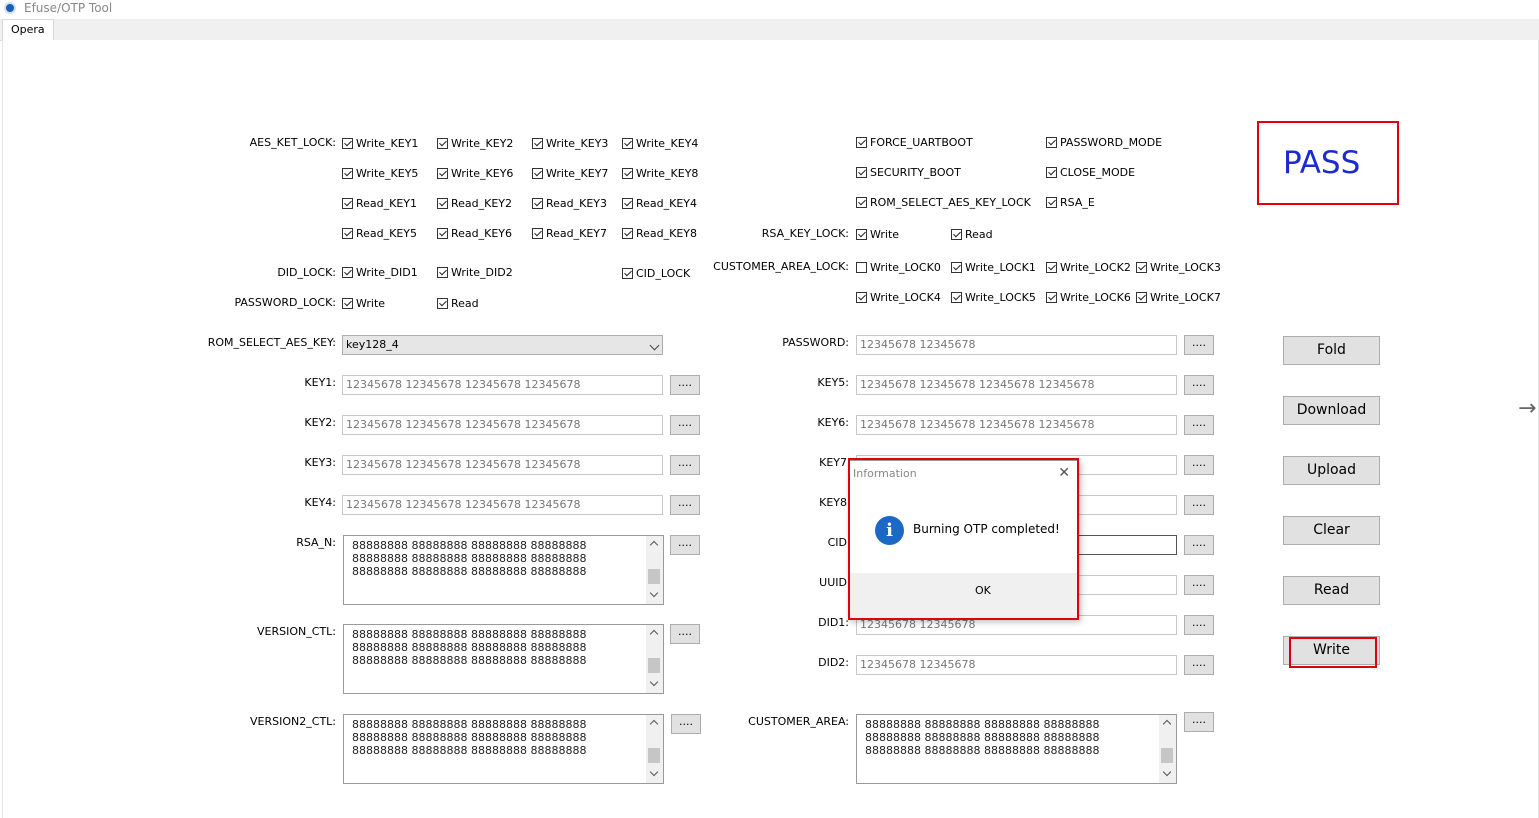 Image resolution: width=1539 pixels, height=818 pixels. I want to click on download-button: Download, so click(1331, 410).